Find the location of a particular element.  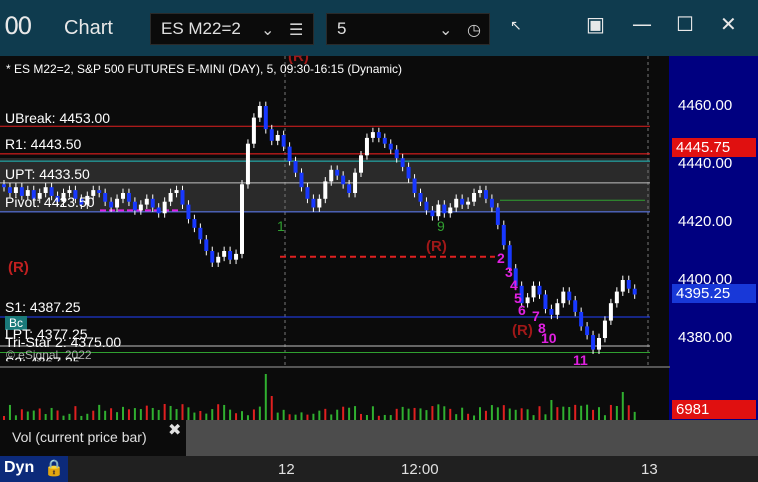

symbol-selector: ES M22=2 ⌄ ☰ is located at coordinates (232, 29).